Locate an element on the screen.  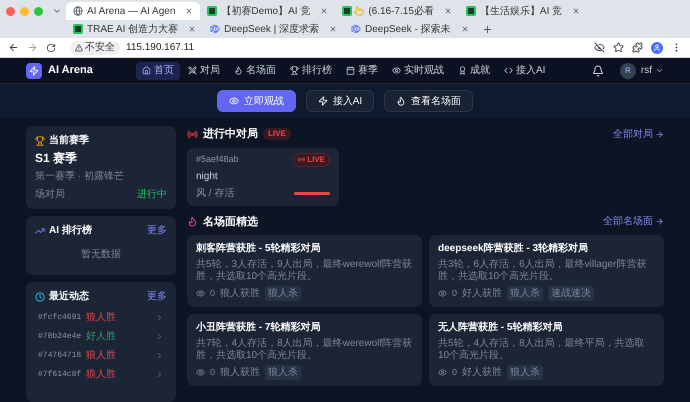
match-result: 好人胜 is located at coordinates (102, 337).